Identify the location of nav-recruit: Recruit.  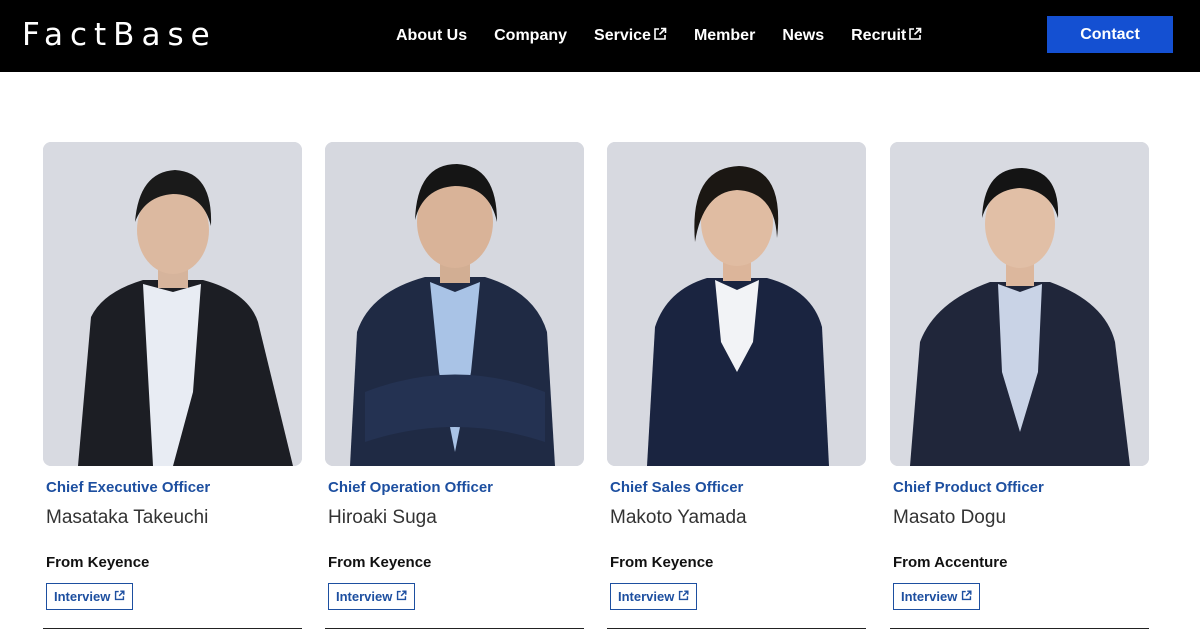
(886, 36).